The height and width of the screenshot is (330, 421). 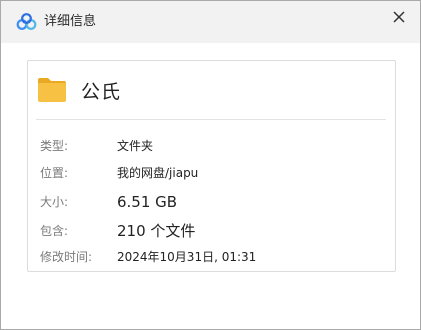 What do you see at coordinates (101, 92) in the screenshot?
I see `folder-name: 公氏` at bounding box center [101, 92].